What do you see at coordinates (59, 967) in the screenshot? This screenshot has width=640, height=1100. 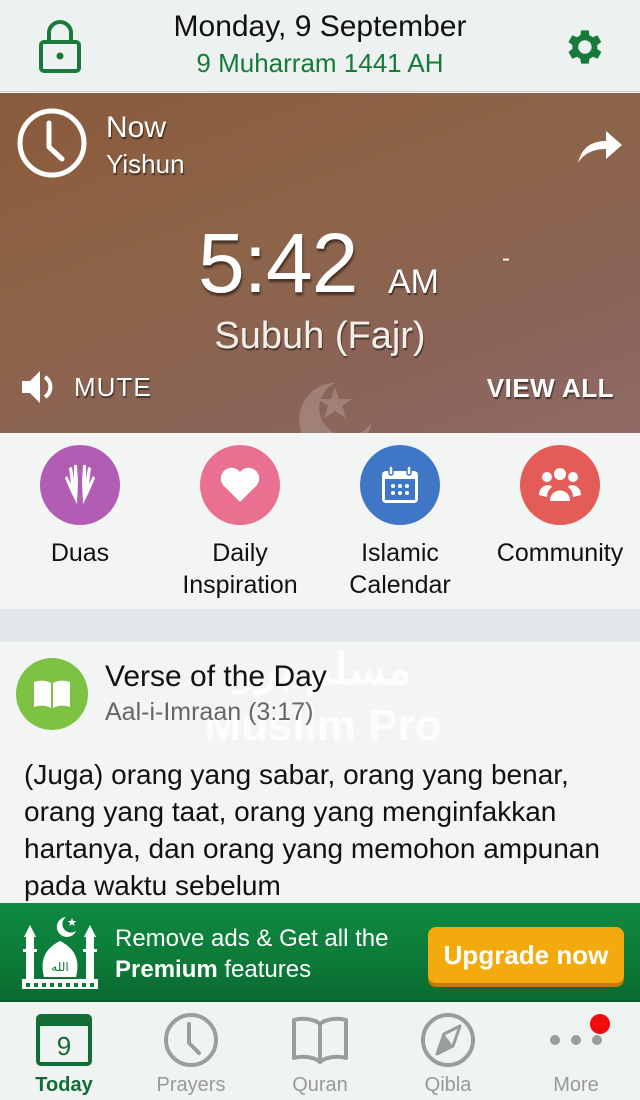 I see `svg-text: الله` at bounding box center [59, 967].